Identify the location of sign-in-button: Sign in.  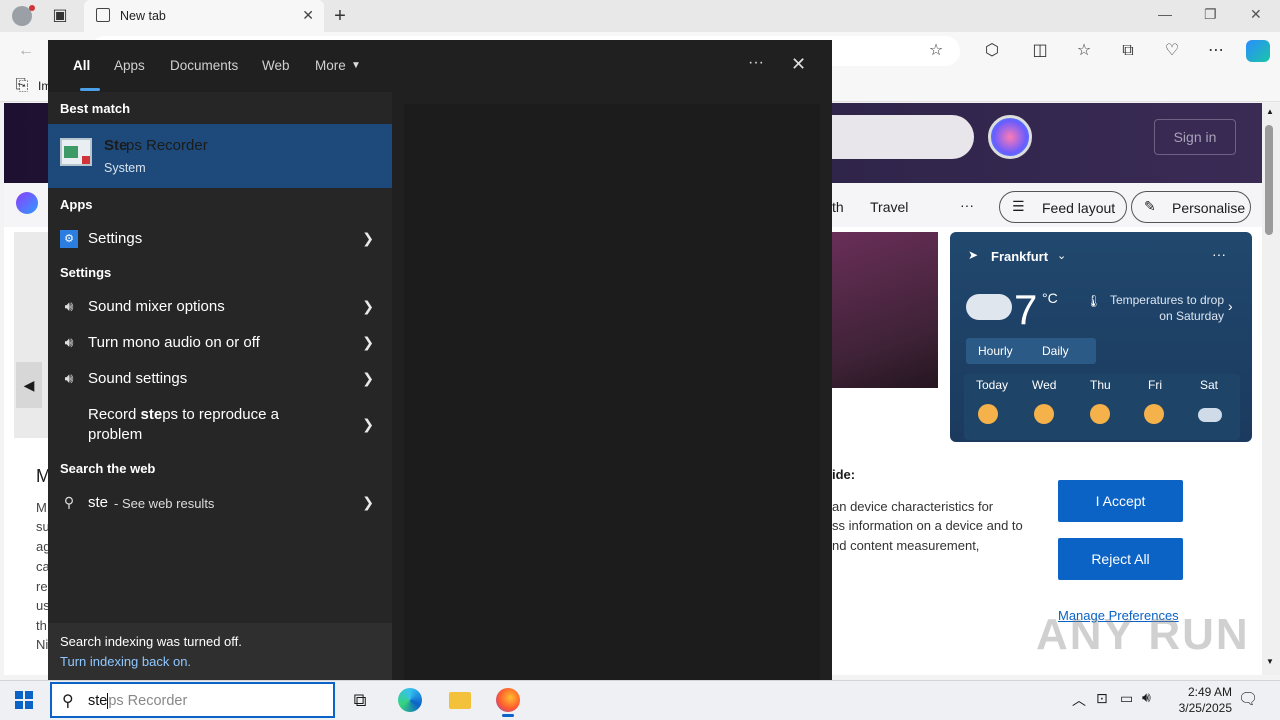
(1195, 137).